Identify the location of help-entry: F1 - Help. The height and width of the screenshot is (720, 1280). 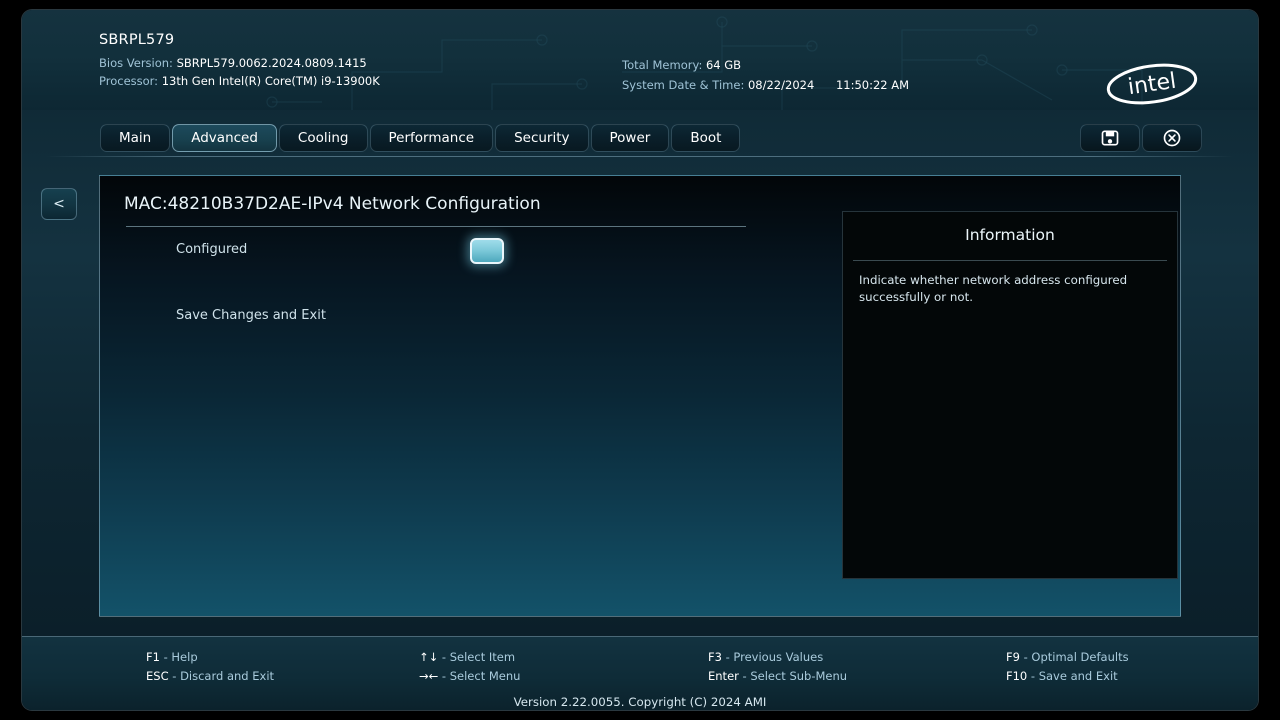
(210, 657).